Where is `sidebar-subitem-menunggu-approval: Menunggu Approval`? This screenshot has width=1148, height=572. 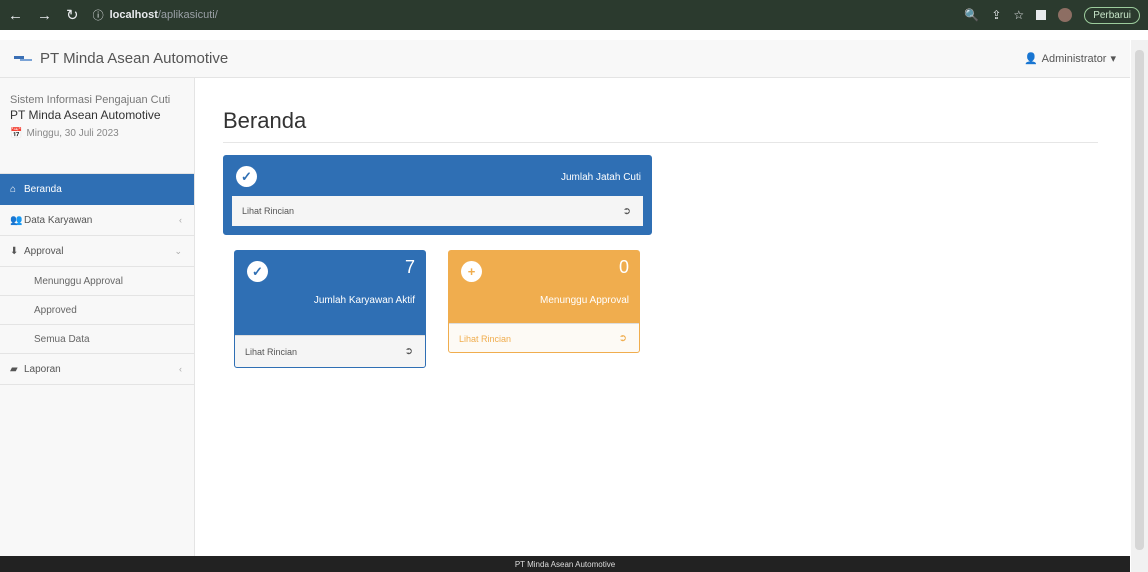
sidebar-subitem-menunggu-approval: Menunggu Approval is located at coordinates (97, 281).